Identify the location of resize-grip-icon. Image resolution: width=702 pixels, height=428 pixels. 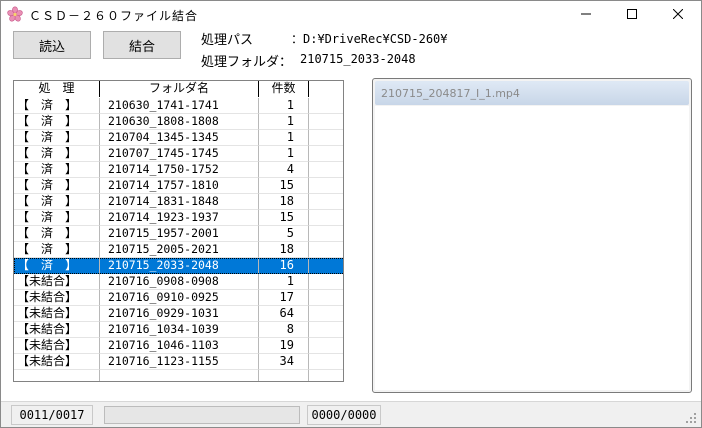
(691, 418).